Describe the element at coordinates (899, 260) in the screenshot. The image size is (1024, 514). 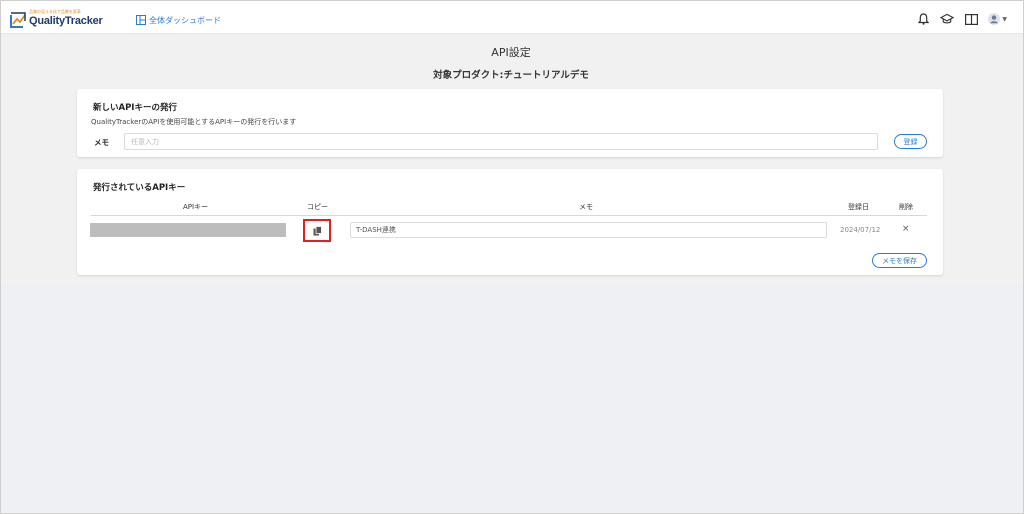
I see `save-memo-button: メモを保存` at that location.